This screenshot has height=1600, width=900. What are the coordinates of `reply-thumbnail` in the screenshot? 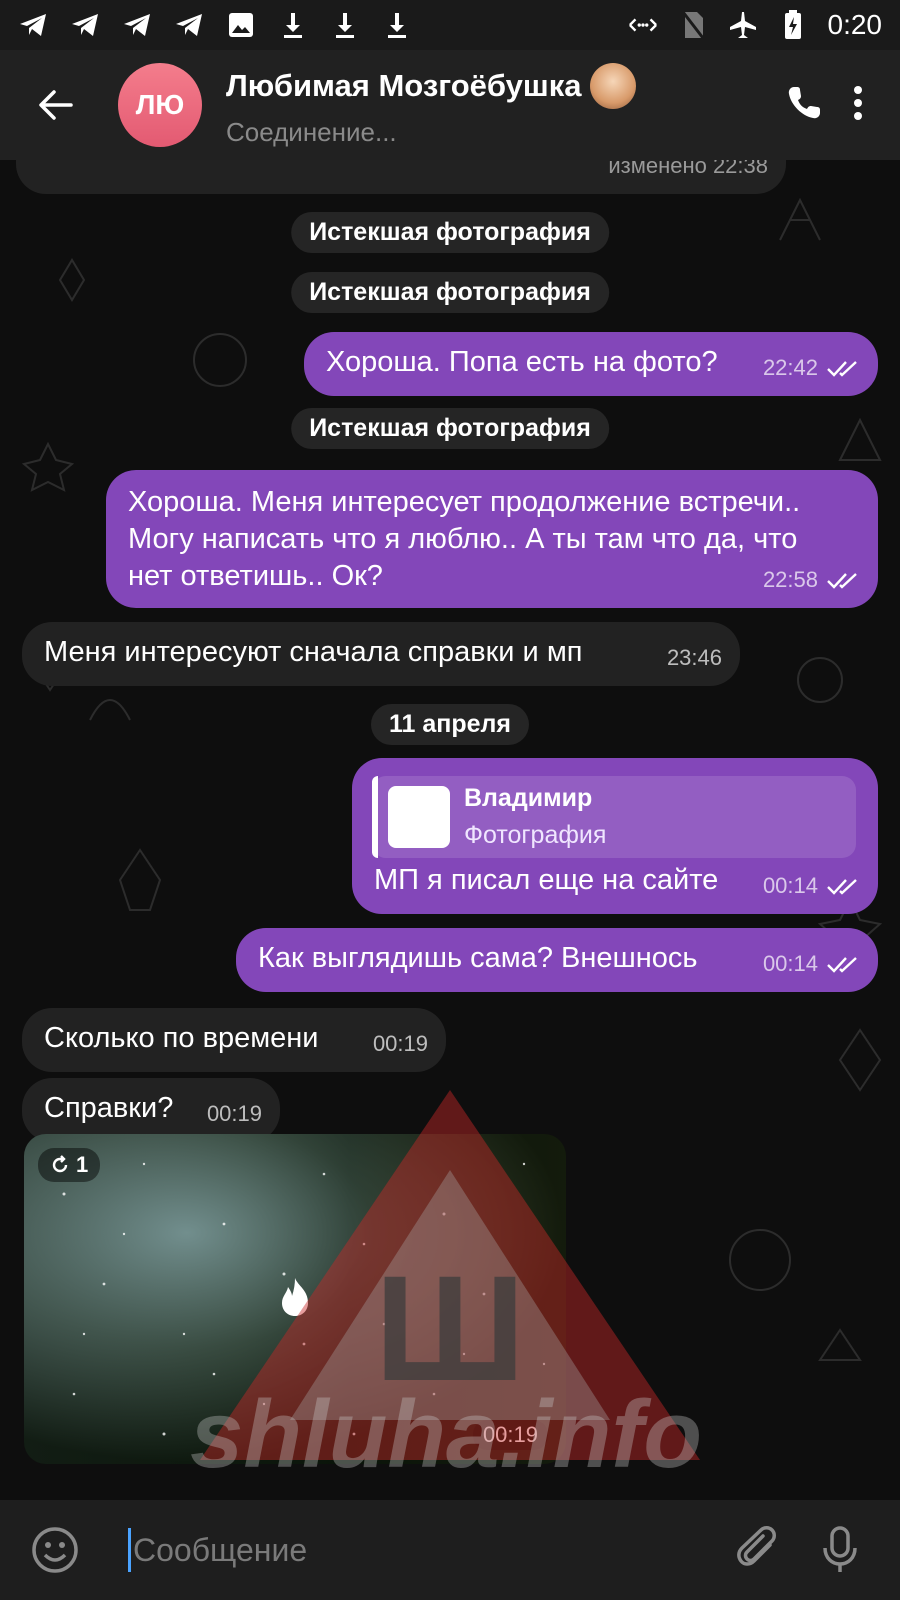 It's located at (419, 817).